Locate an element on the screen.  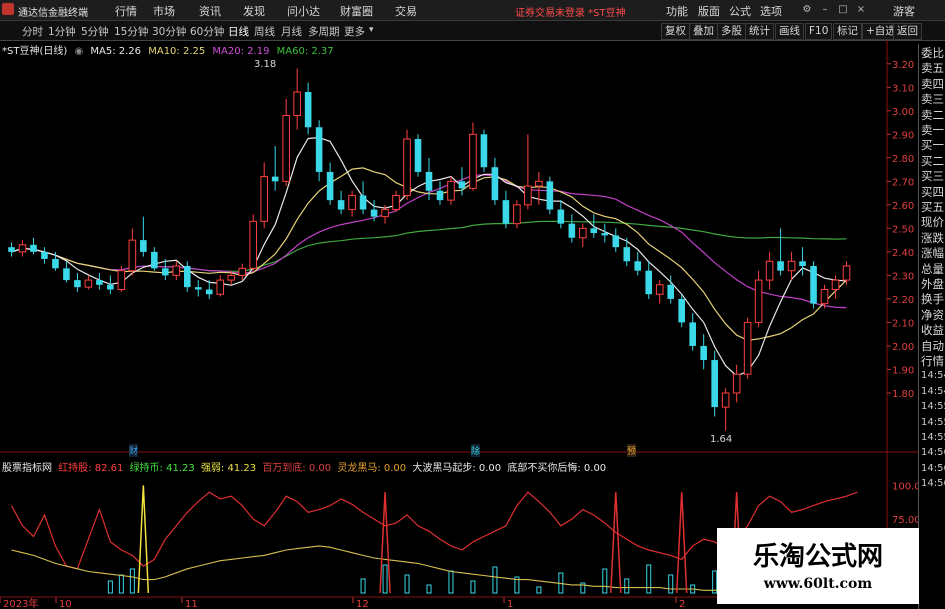
low-price-label: 1.64 is located at coordinates (721, 439).